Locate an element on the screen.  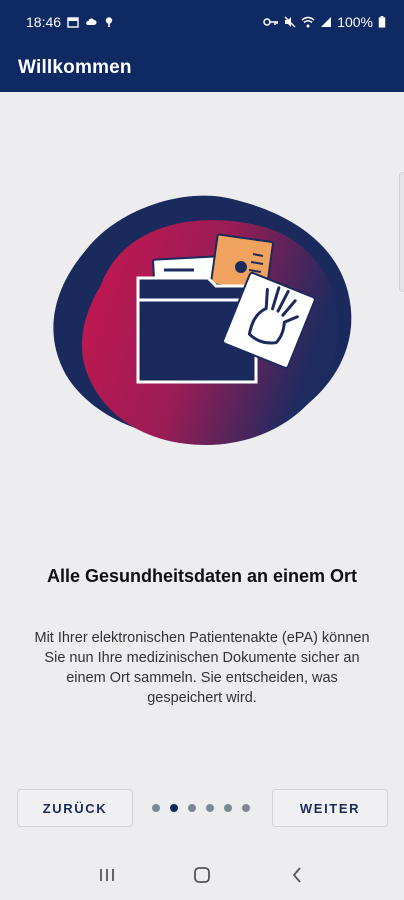
page-indicator is located at coordinates (202, 808).